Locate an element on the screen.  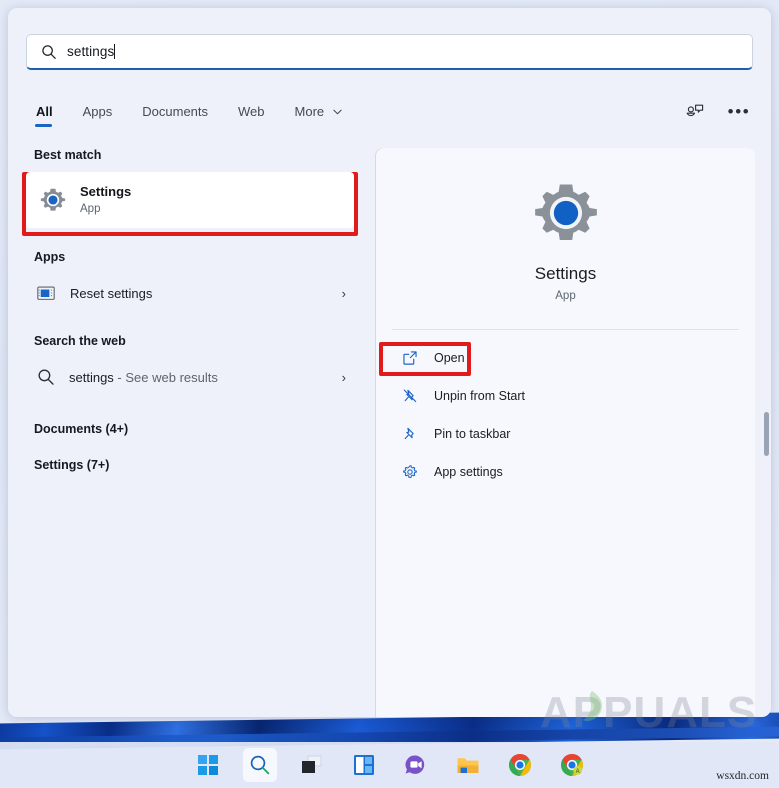
search-web-heading: Search the web is located at coordinates (80, 341).